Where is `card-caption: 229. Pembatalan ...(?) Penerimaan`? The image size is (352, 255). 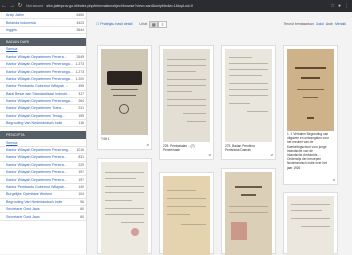 card-caption: 229. Pembatalan ...(?) Penerimaan is located at coordinates (184, 148).